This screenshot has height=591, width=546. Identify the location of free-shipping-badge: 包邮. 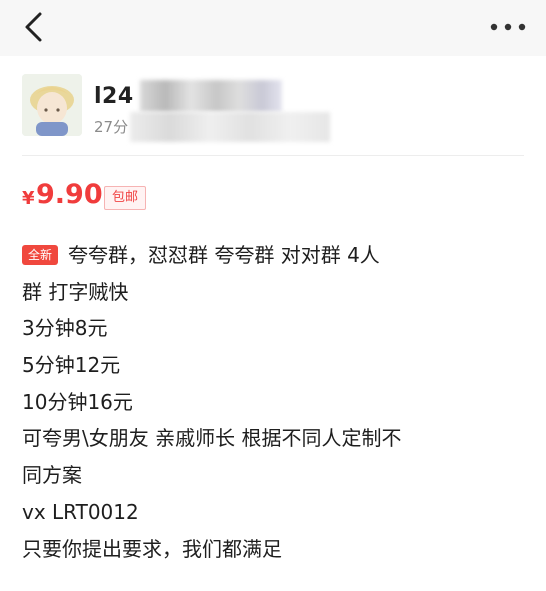
(125, 198).